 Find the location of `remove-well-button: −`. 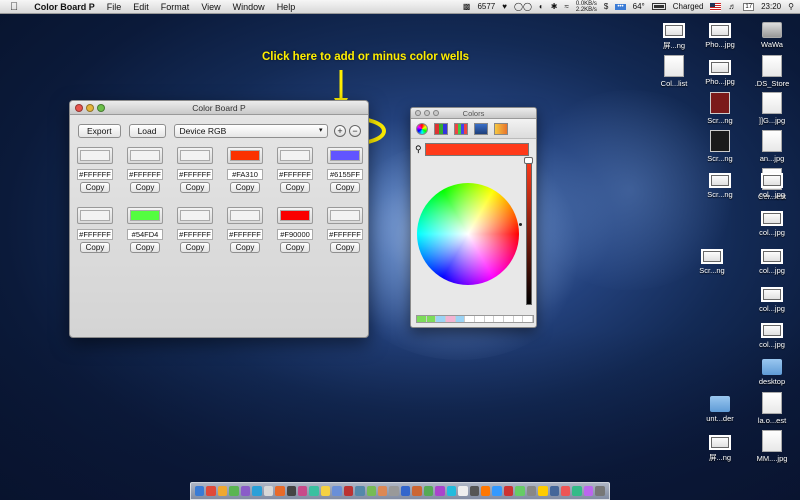

remove-well-button: − is located at coordinates (355, 131).